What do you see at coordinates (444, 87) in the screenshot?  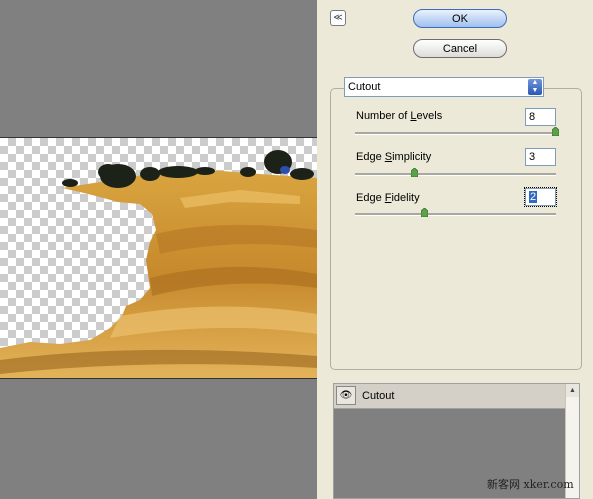 I see `filter-select: Cutout ▲ ▼` at bounding box center [444, 87].